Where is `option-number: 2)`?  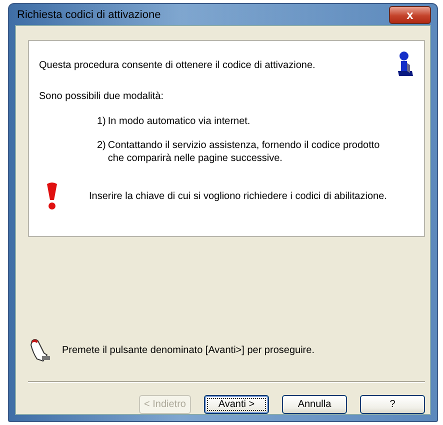
option-number: 2) is located at coordinates (101, 146).